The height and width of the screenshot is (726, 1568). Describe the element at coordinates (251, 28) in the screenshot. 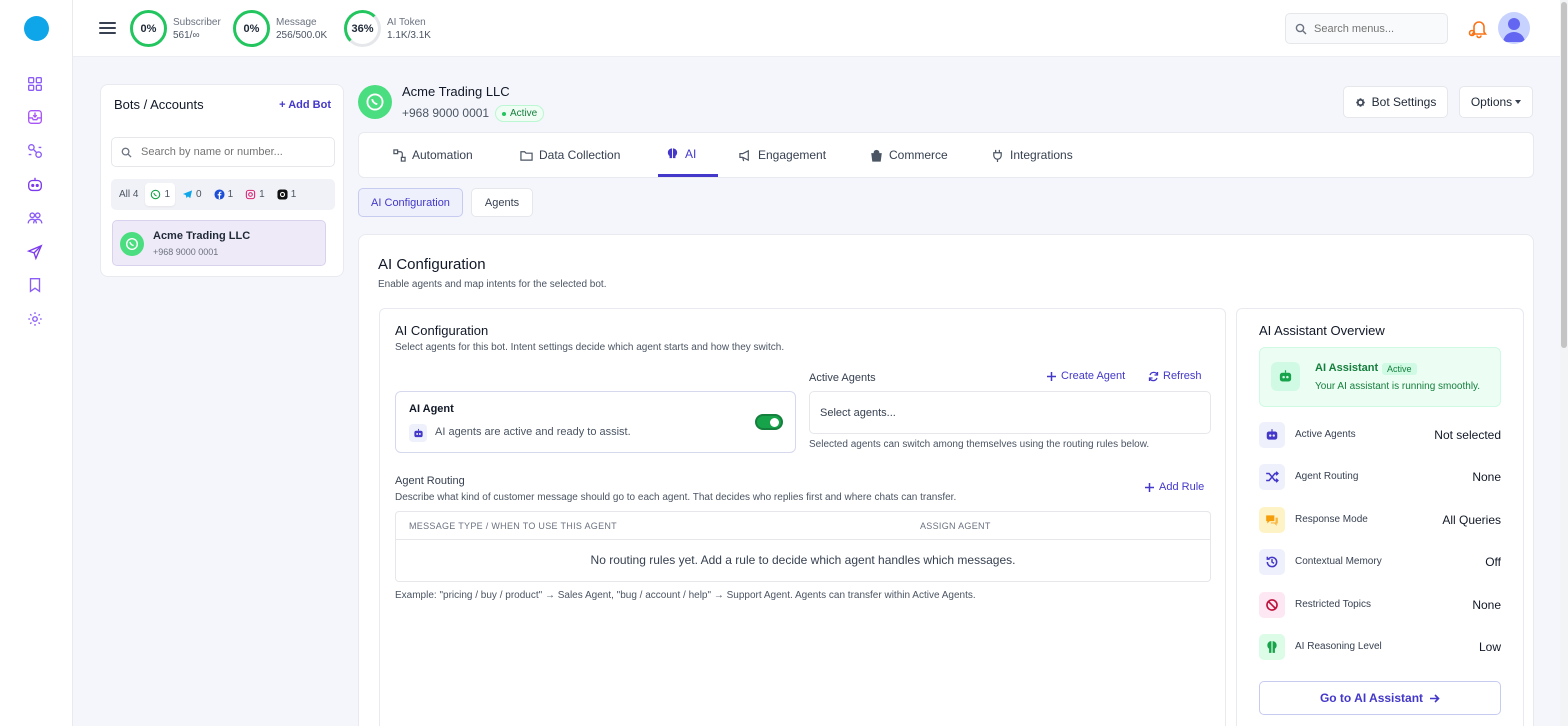

I see `message-progress-ring: 0%` at that location.